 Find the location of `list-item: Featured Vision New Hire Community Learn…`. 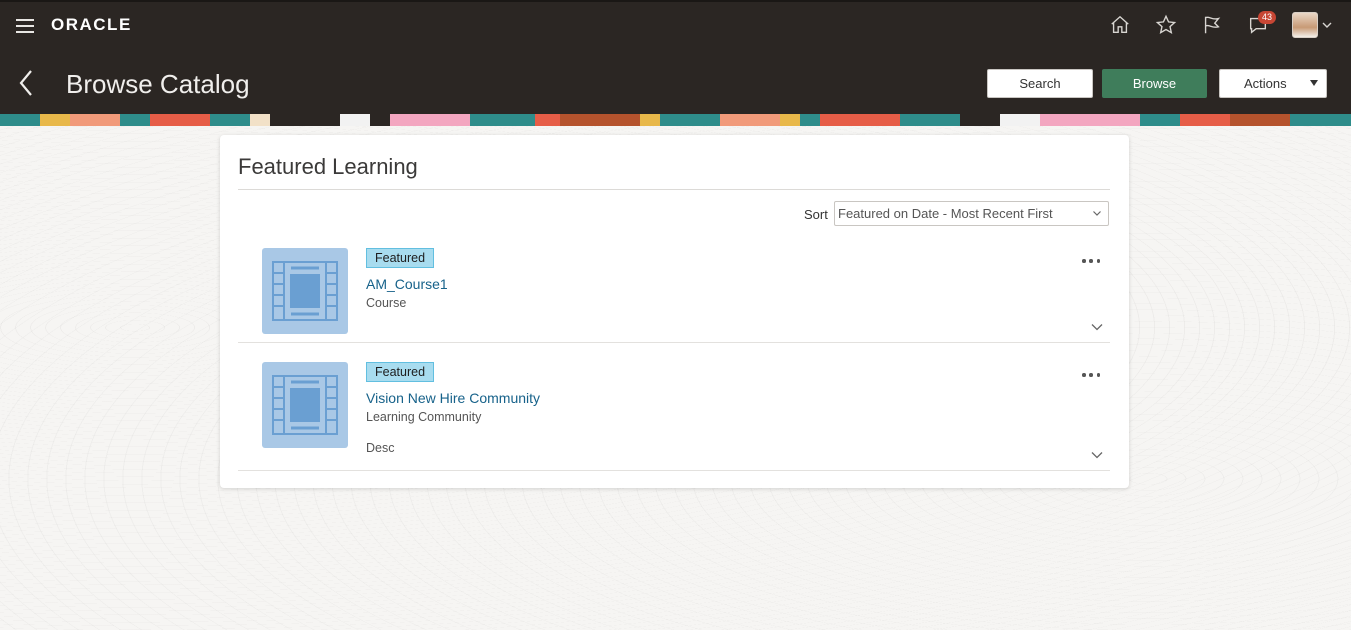

list-item: Featured Vision New Hire Community Learn… is located at coordinates (674, 410).